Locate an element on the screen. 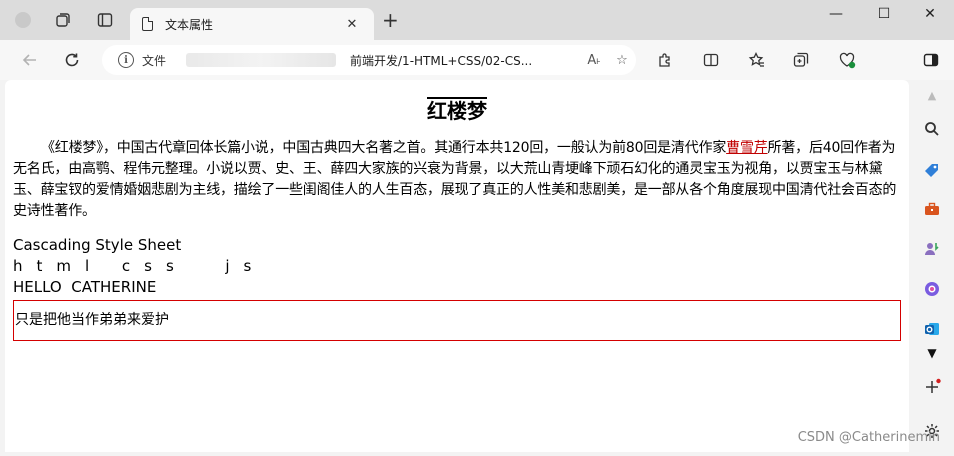 This screenshot has width=954, height=456. page-title: 红楼梦 is located at coordinates (457, 111).